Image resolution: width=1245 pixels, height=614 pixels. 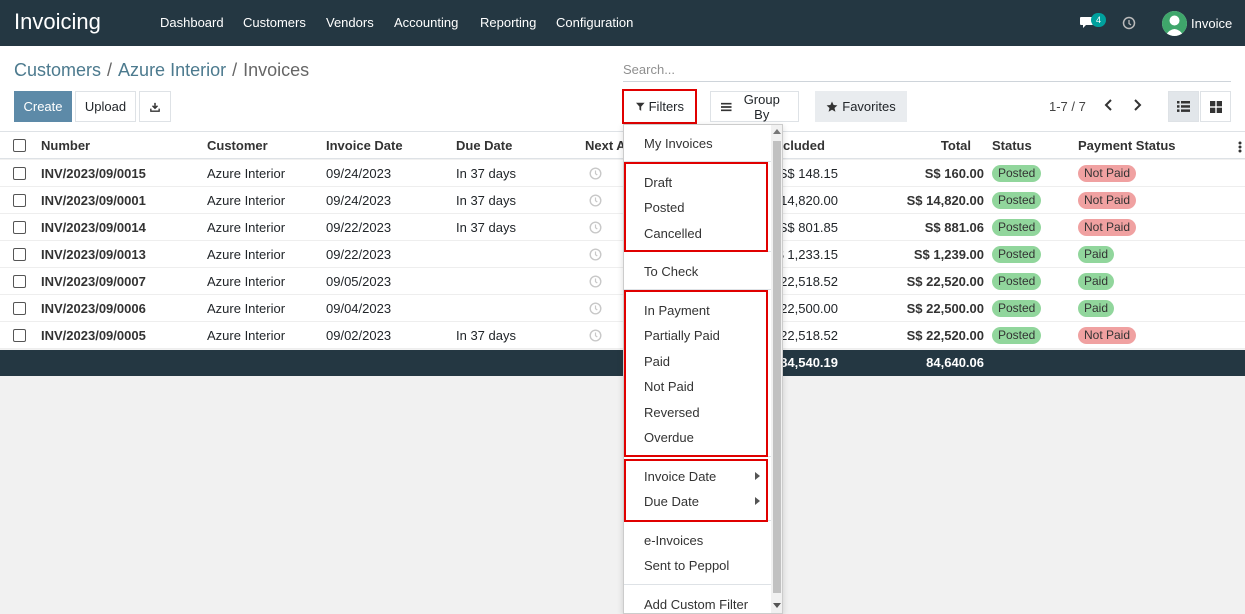 I want to click on cell-number: INV/2023/09/0013, so click(x=93, y=254).